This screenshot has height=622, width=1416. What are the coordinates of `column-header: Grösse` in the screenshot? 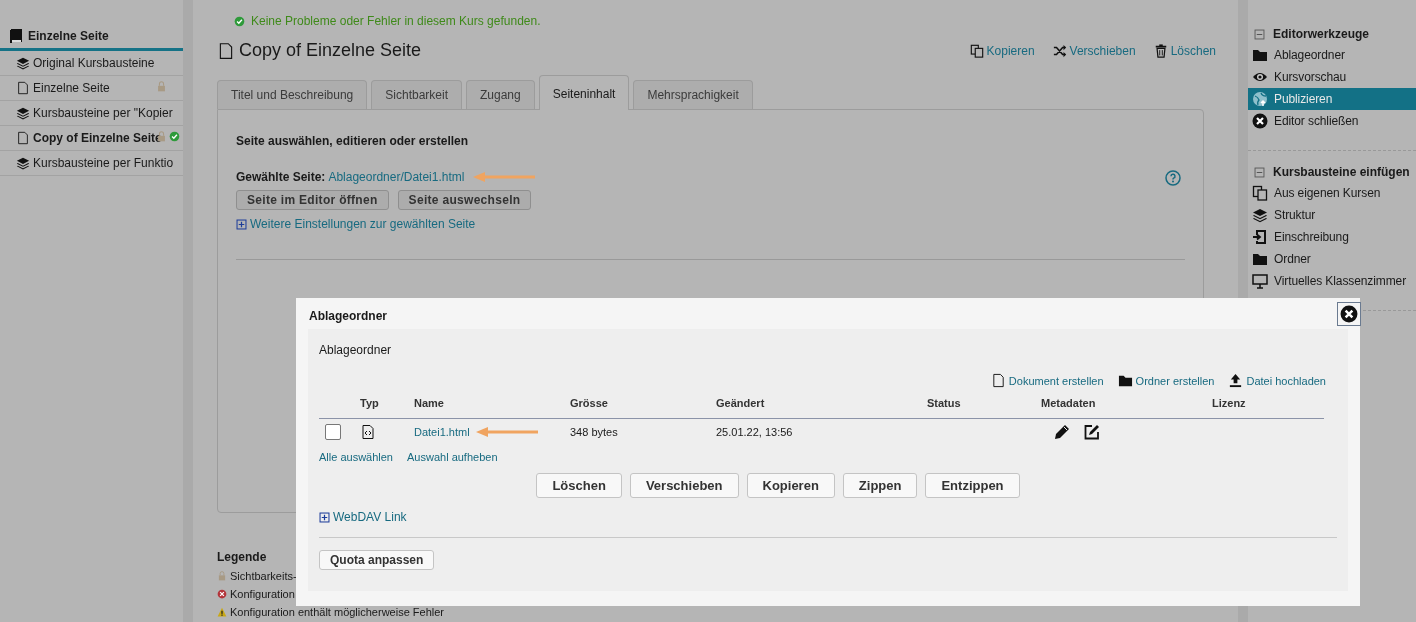 It's located at (589, 403).